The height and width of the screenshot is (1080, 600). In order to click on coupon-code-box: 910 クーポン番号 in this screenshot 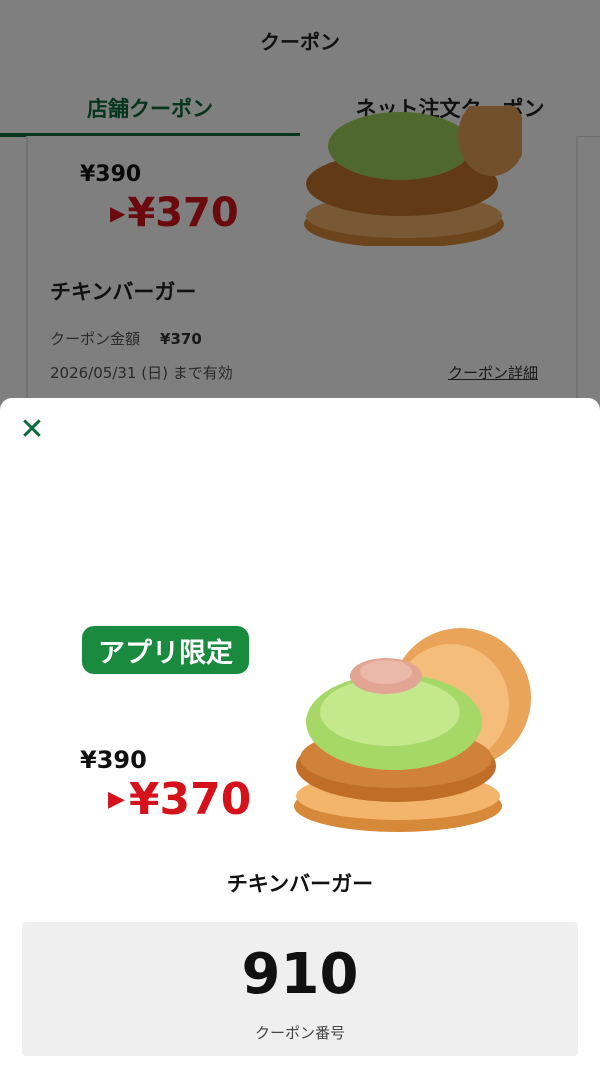, I will do `click(300, 989)`.